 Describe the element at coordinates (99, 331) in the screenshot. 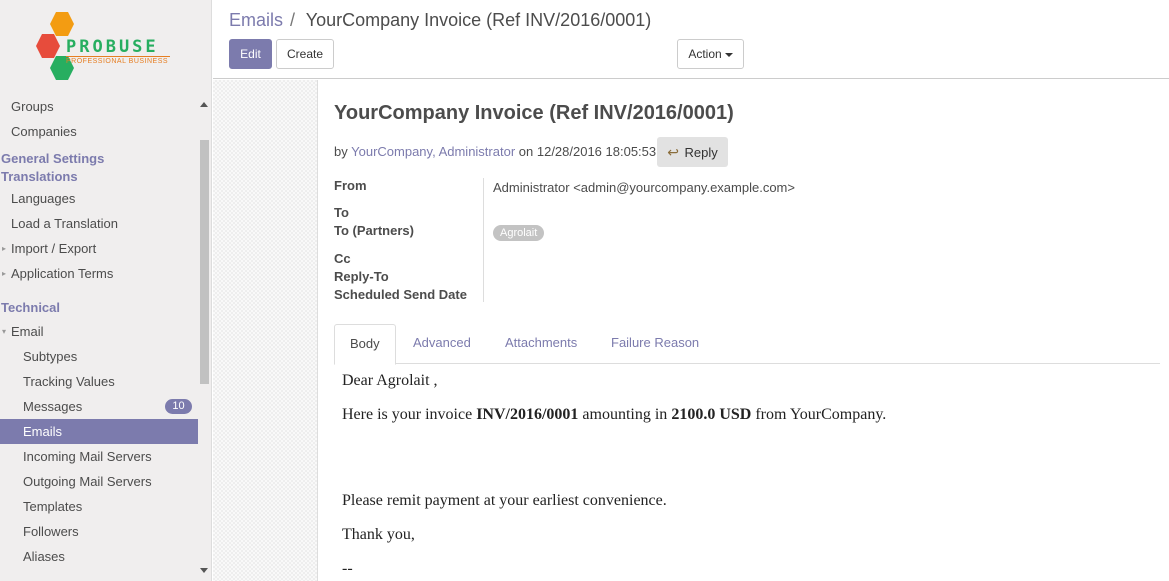

I see `sidebar-item-email: ▾ Email` at that location.